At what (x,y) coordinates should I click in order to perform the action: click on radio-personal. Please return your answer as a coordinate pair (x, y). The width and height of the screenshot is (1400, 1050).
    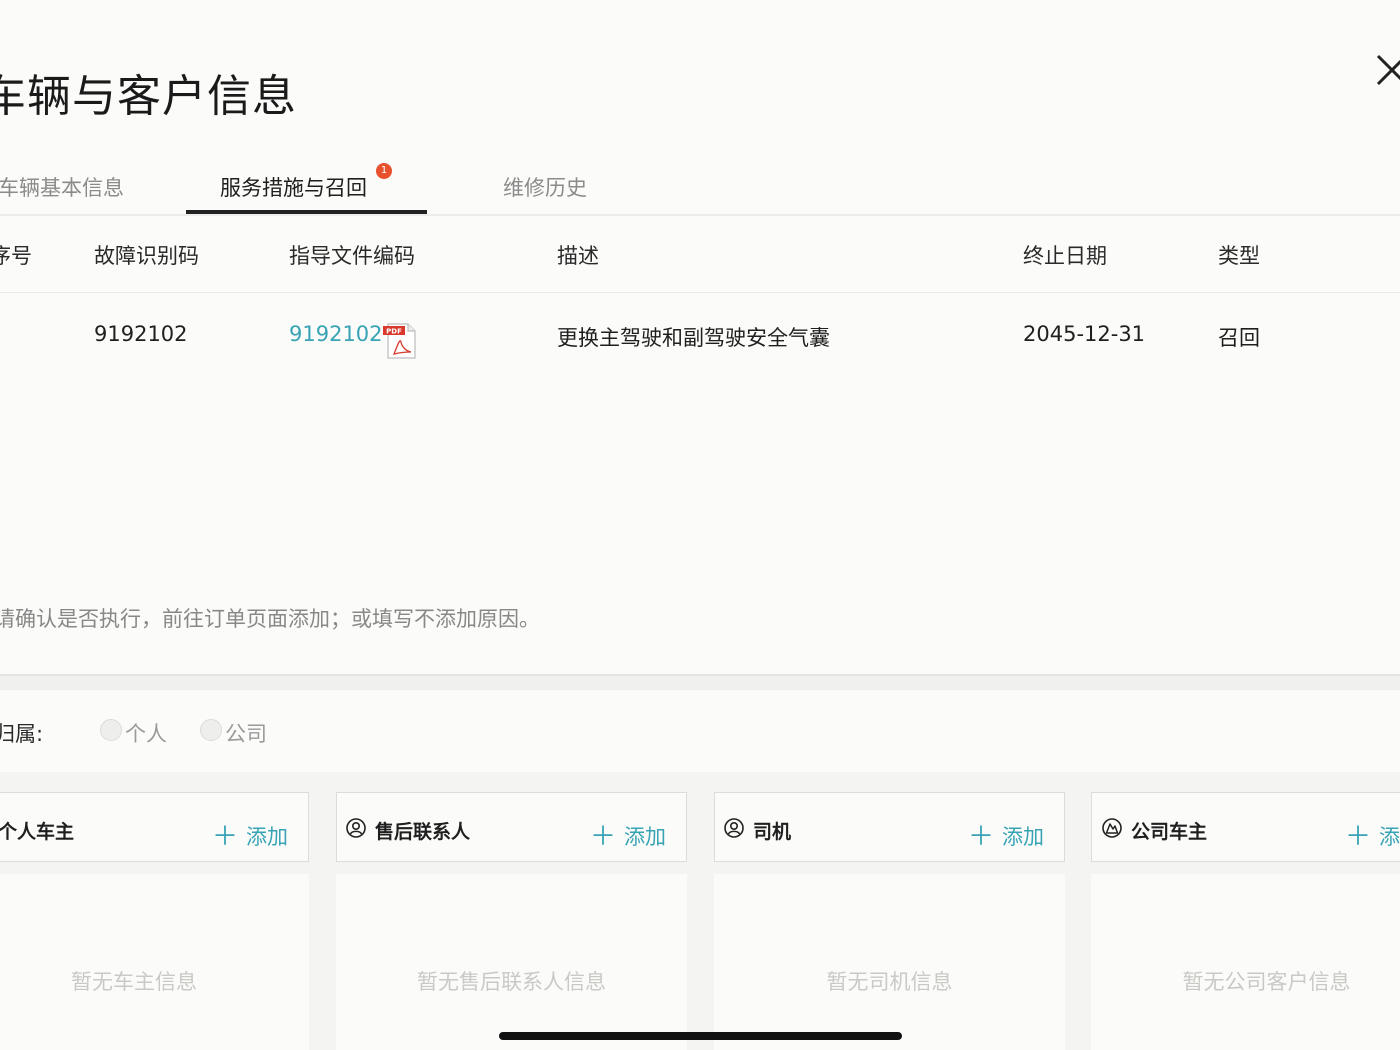
    Looking at the image, I should click on (111, 730).